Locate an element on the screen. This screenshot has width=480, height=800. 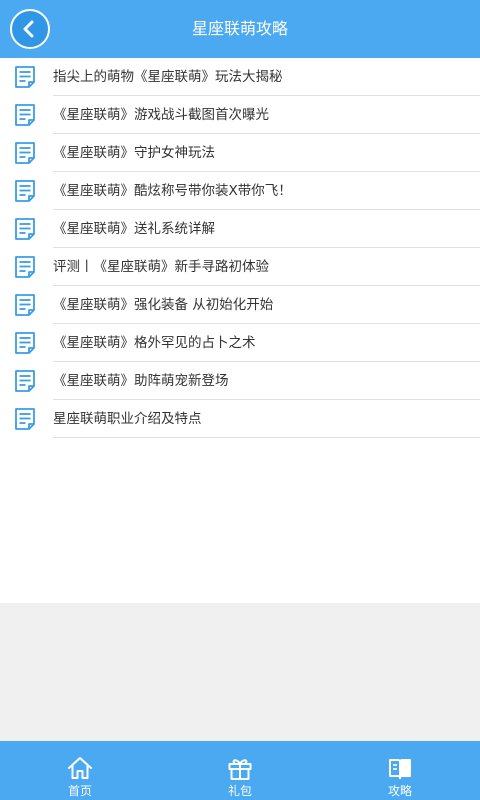
gift-icon is located at coordinates (240, 769).